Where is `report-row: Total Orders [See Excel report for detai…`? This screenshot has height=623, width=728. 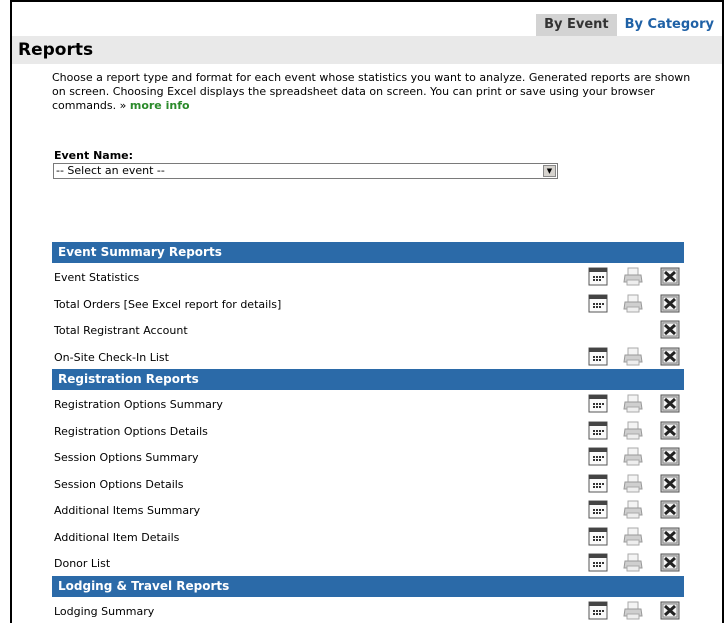 report-row: Total Orders [See Excel report for detai… is located at coordinates (368, 303).